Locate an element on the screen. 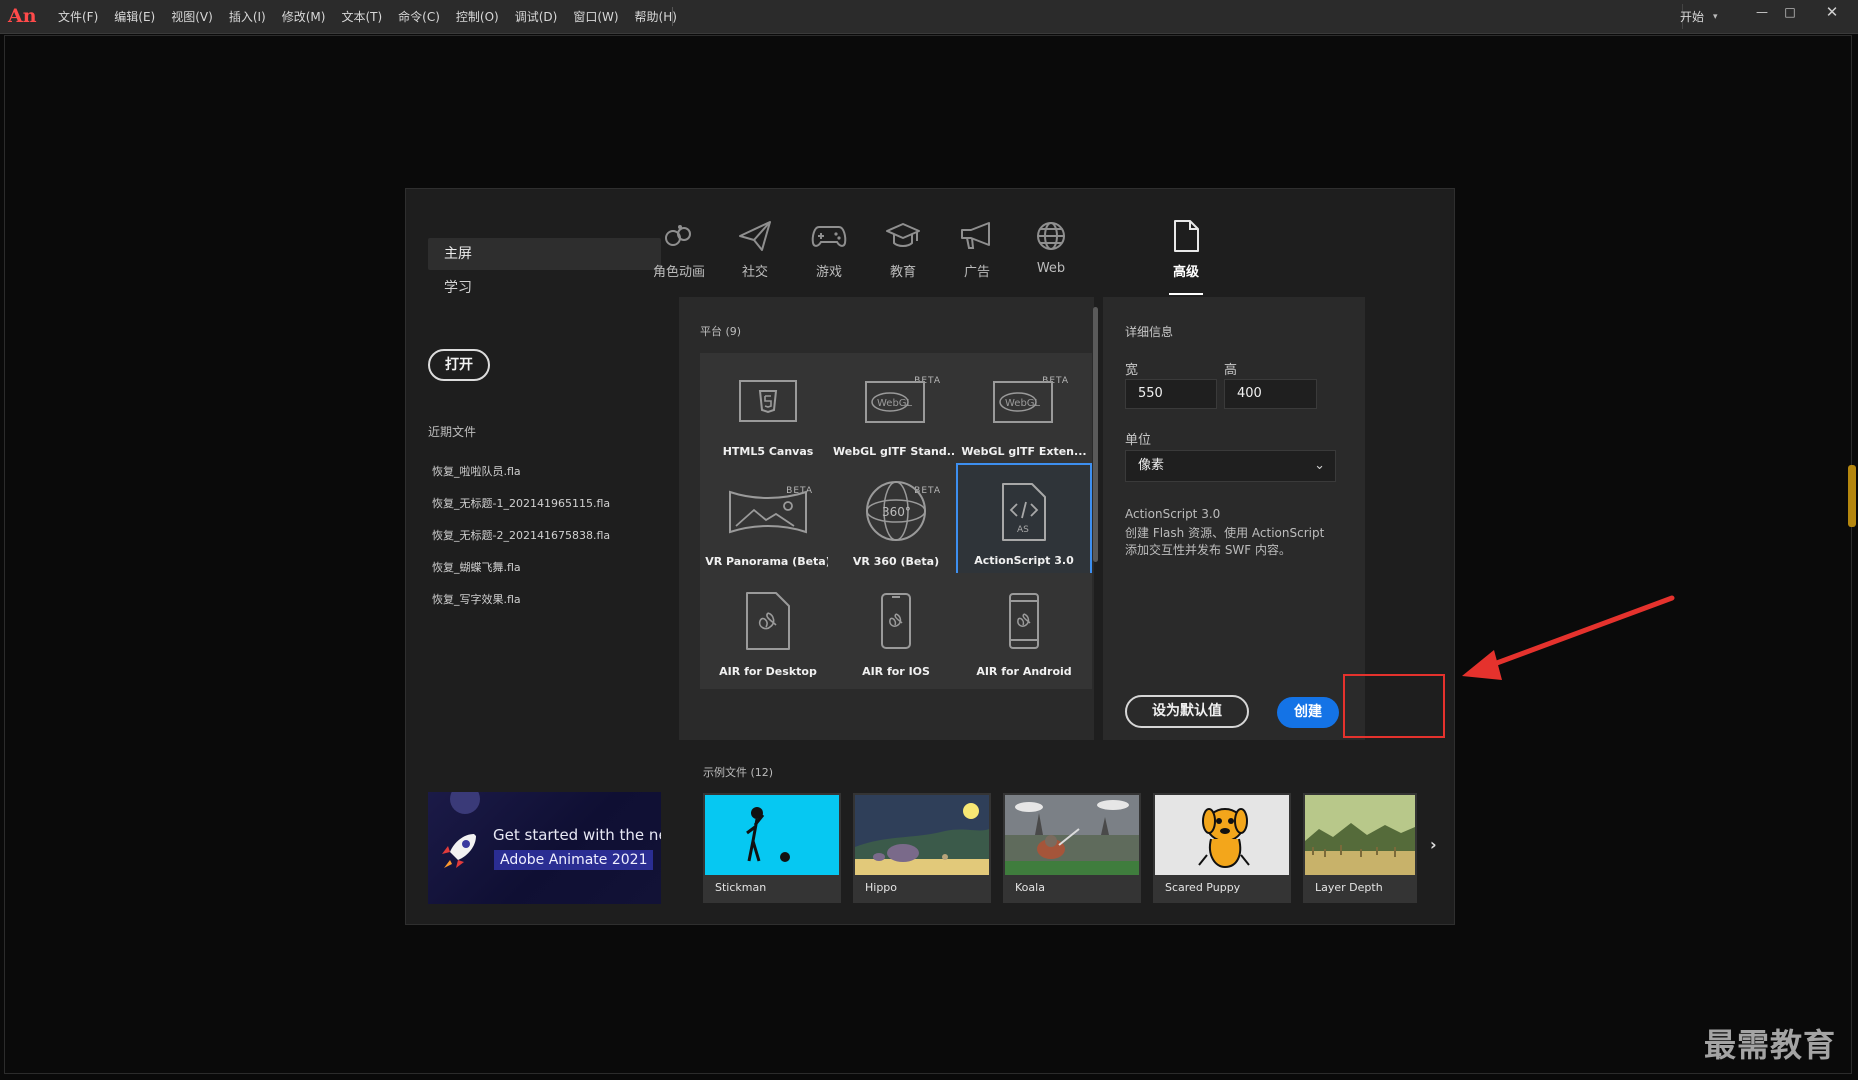 Image resolution: width=1858 pixels, height=1080 pixels. menu-window: 窗口(W) is located at coordinates (595, 16).